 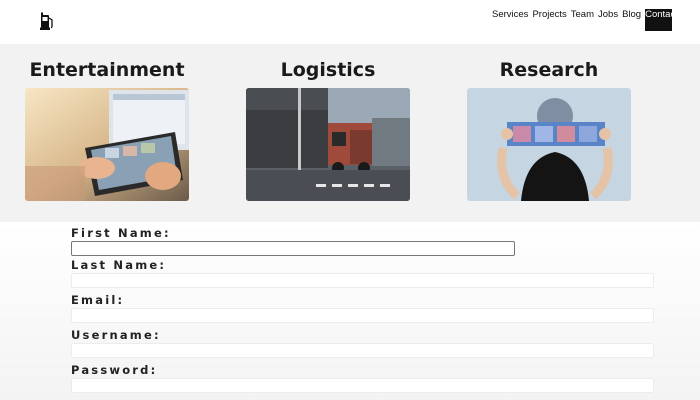 I want to click on username-input, so click(x=362, y=350).